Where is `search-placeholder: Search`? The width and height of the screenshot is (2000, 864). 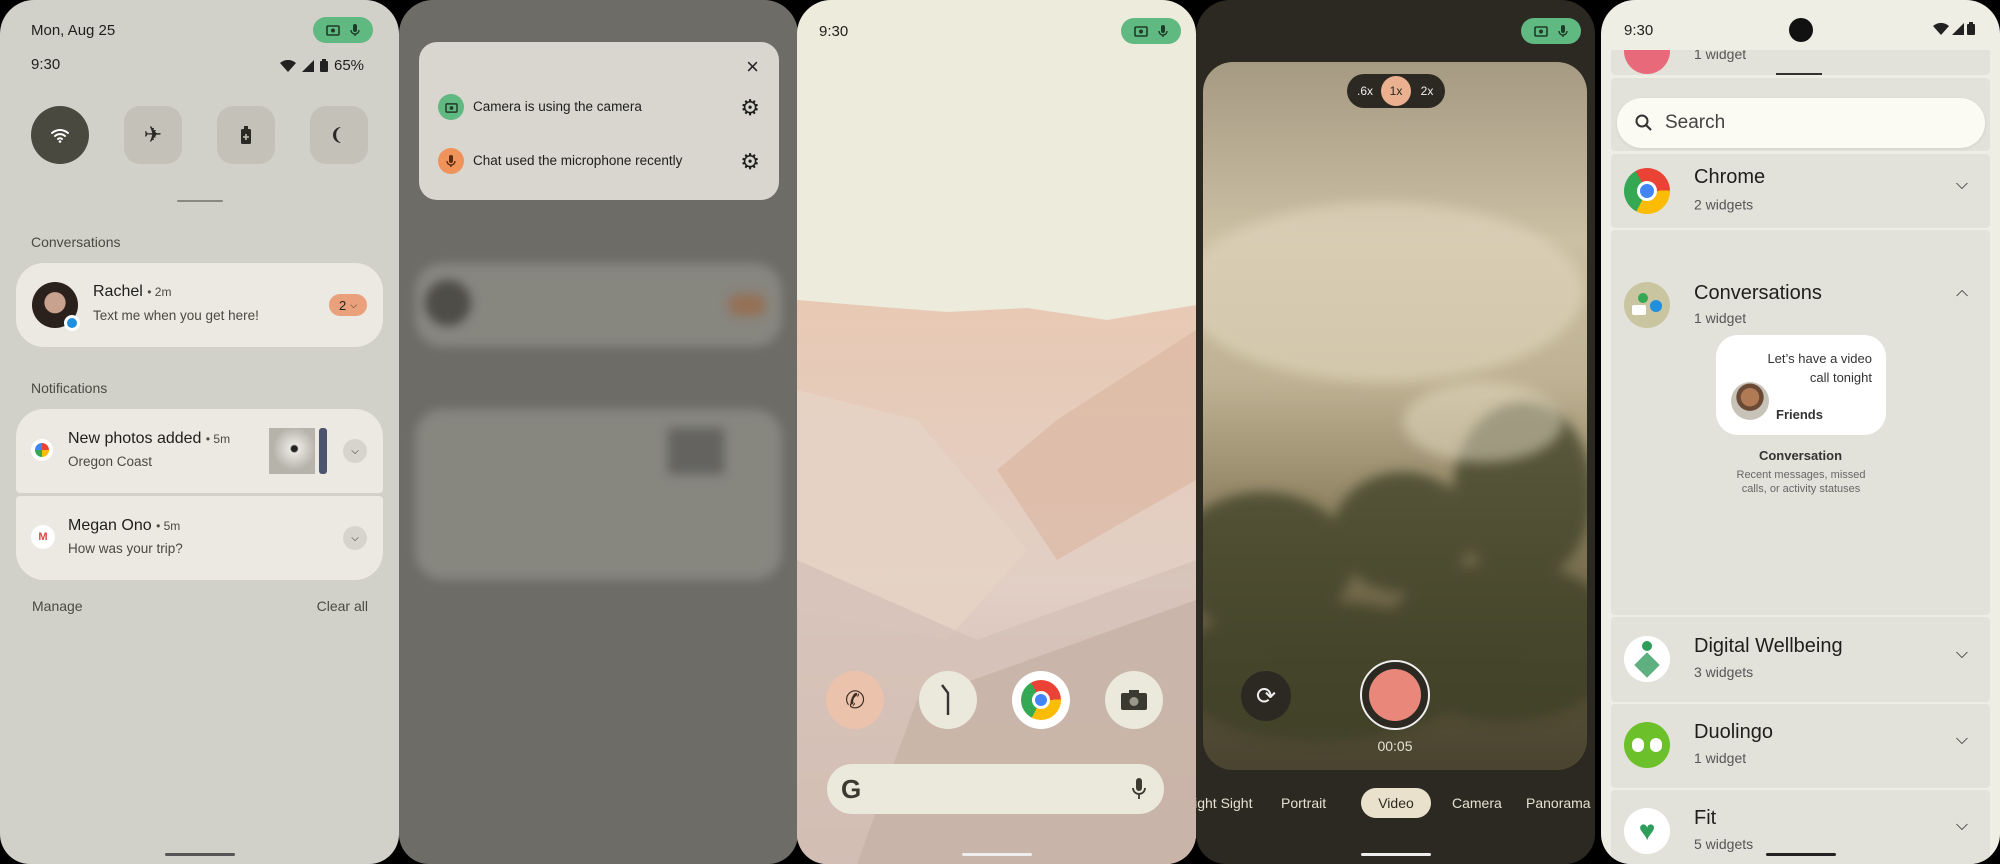
search-placeholder: Search is located at coordinates (1695, 122).